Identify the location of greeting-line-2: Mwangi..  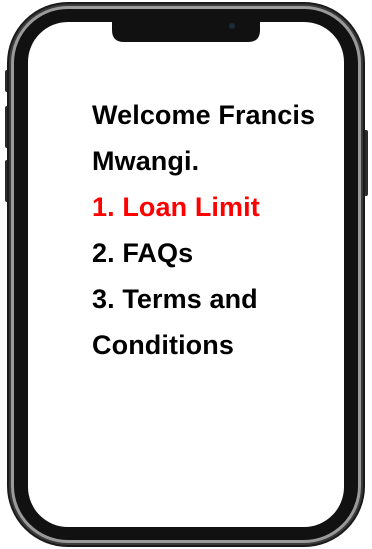
(146, 161).